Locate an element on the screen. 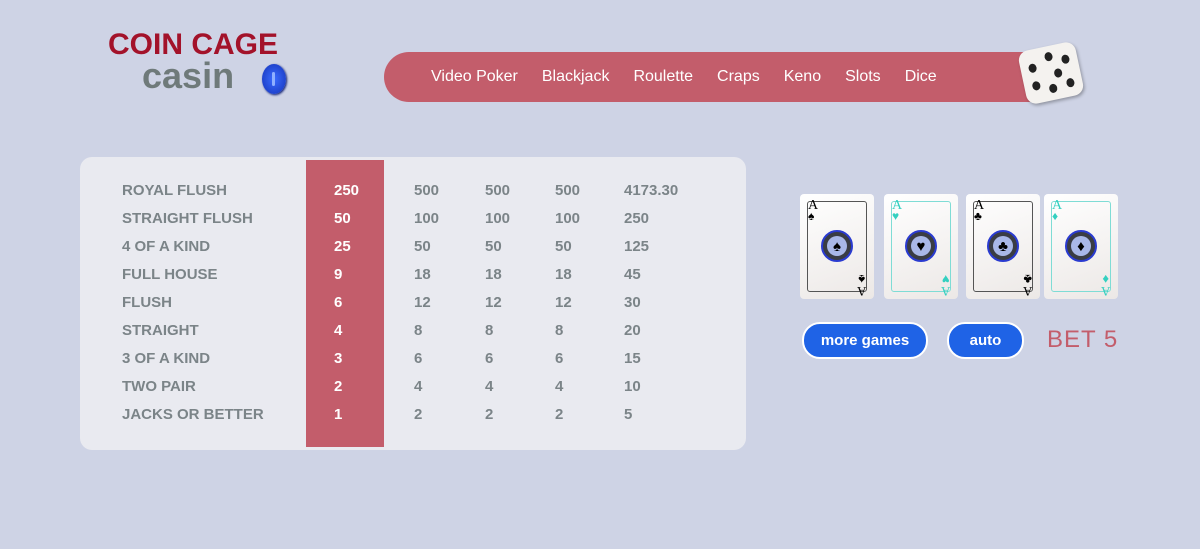 The width and height of the screenshot is (1200, 549). nav-roulette: Roulette is located at coordinates (663, 77).